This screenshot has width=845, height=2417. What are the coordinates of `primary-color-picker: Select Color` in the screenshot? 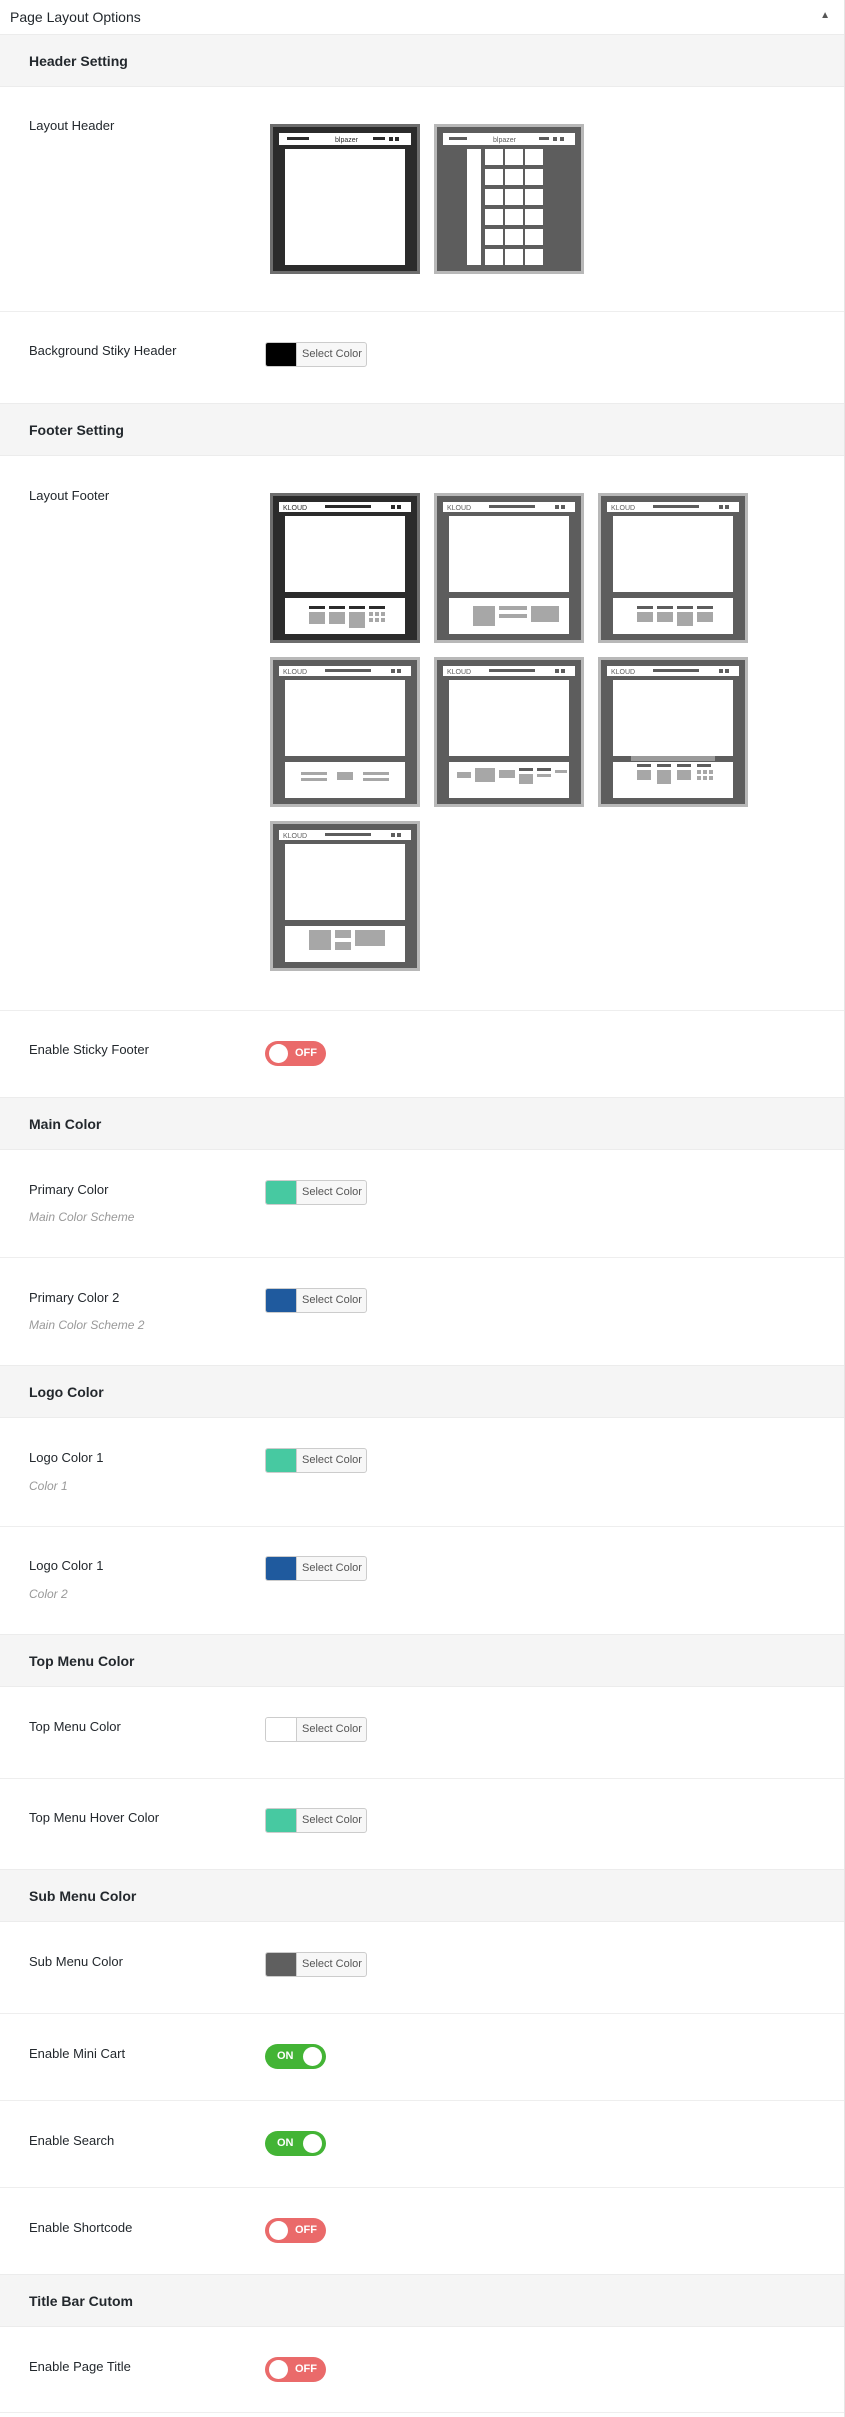 It's located at (316, 1192).